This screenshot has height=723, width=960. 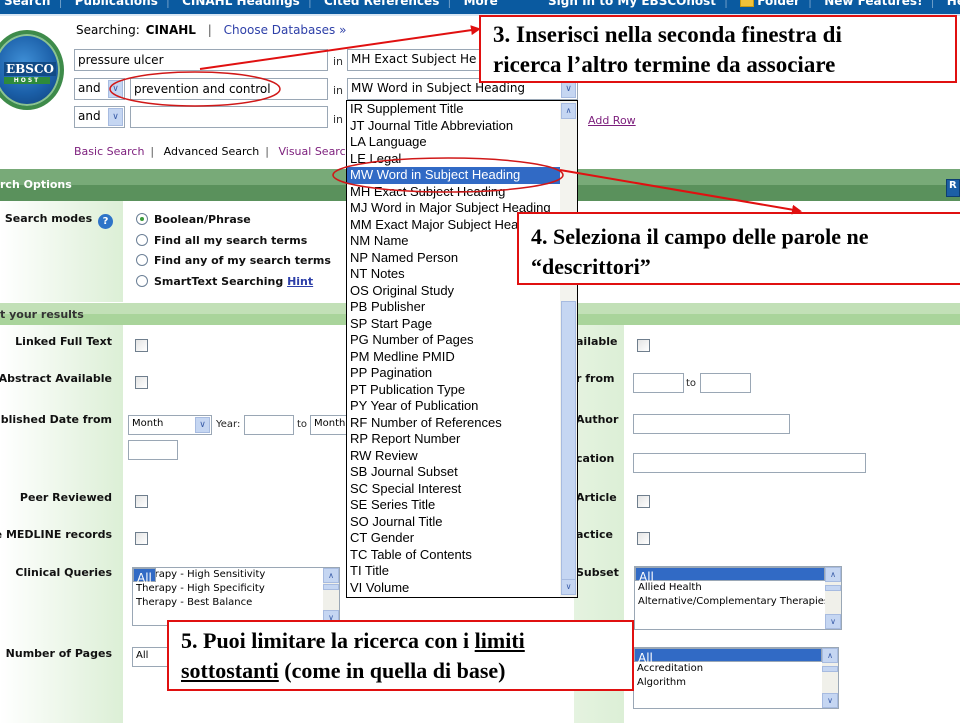 I want to click on operator-select-2: and ∨, so click(x=99, y=89).